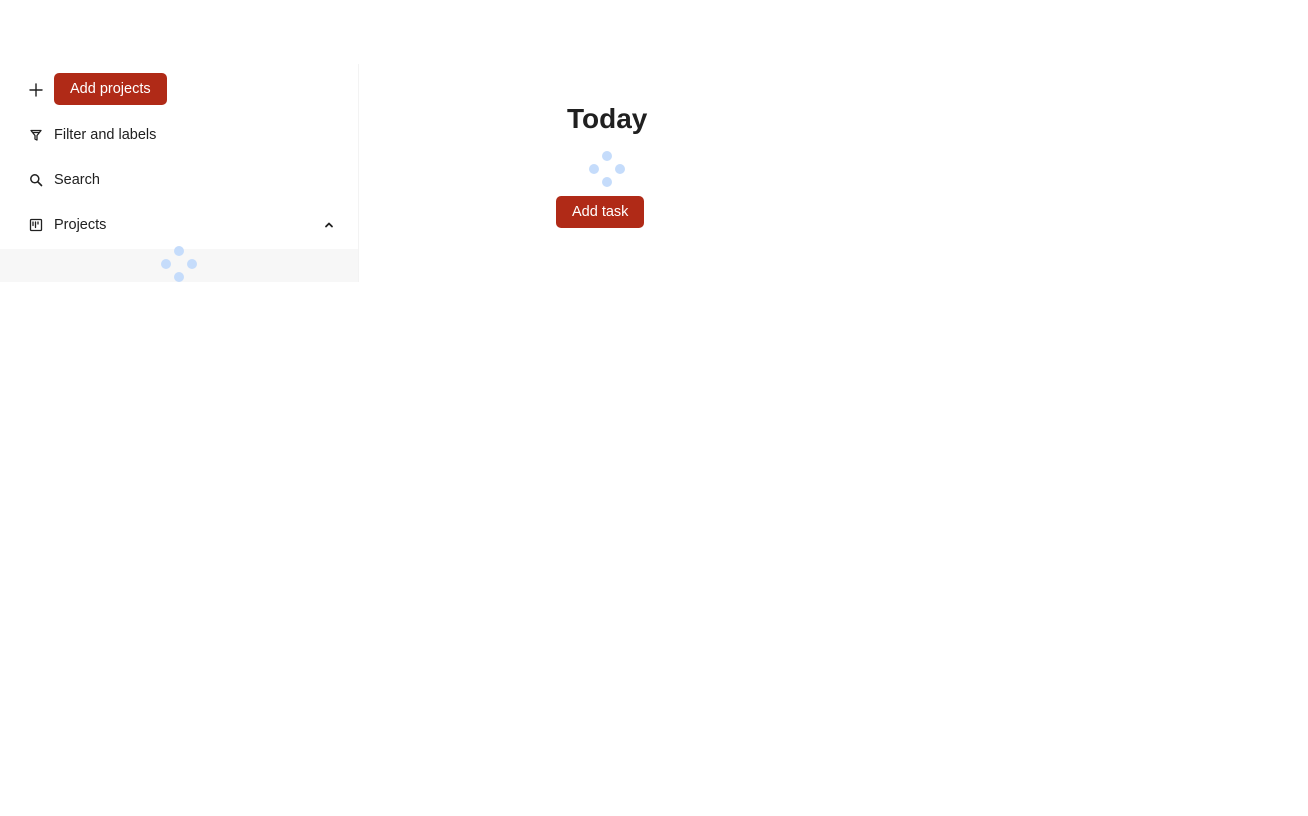 Image resolution: width=1308 pixels, height=816 pixels. I want to click on search-icon, so click(36, 180).